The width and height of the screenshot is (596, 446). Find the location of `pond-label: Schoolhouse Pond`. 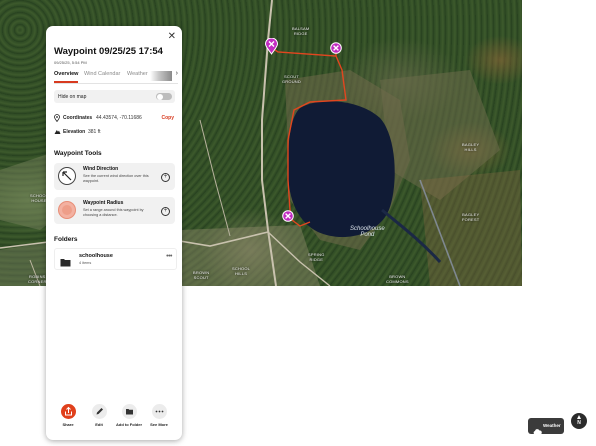

pond-label: Schoolhouse Pond is located at coordinates (367, 232).